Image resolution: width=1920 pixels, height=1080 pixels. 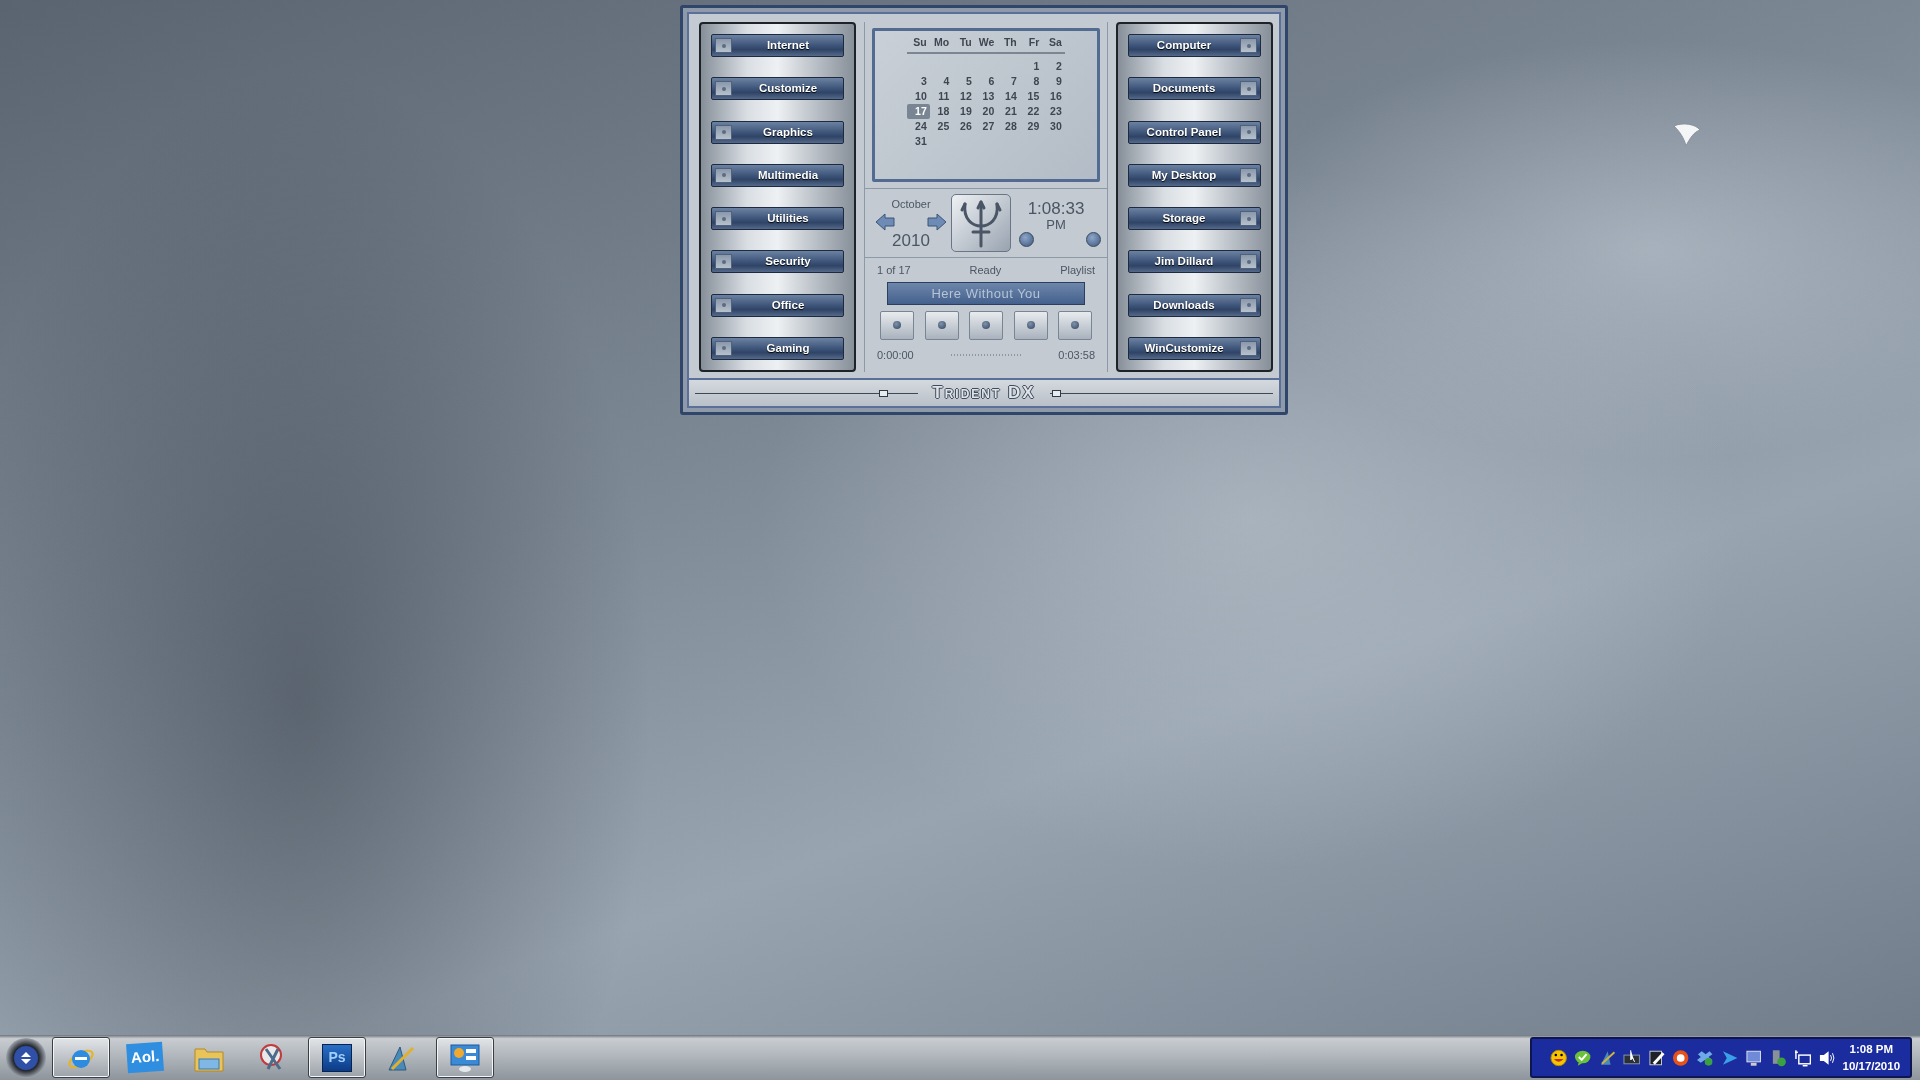 What do you see at coordinates (986, 81) in the screenshot?
I see `calendar-day: 6` at bounding box center [986, 81].